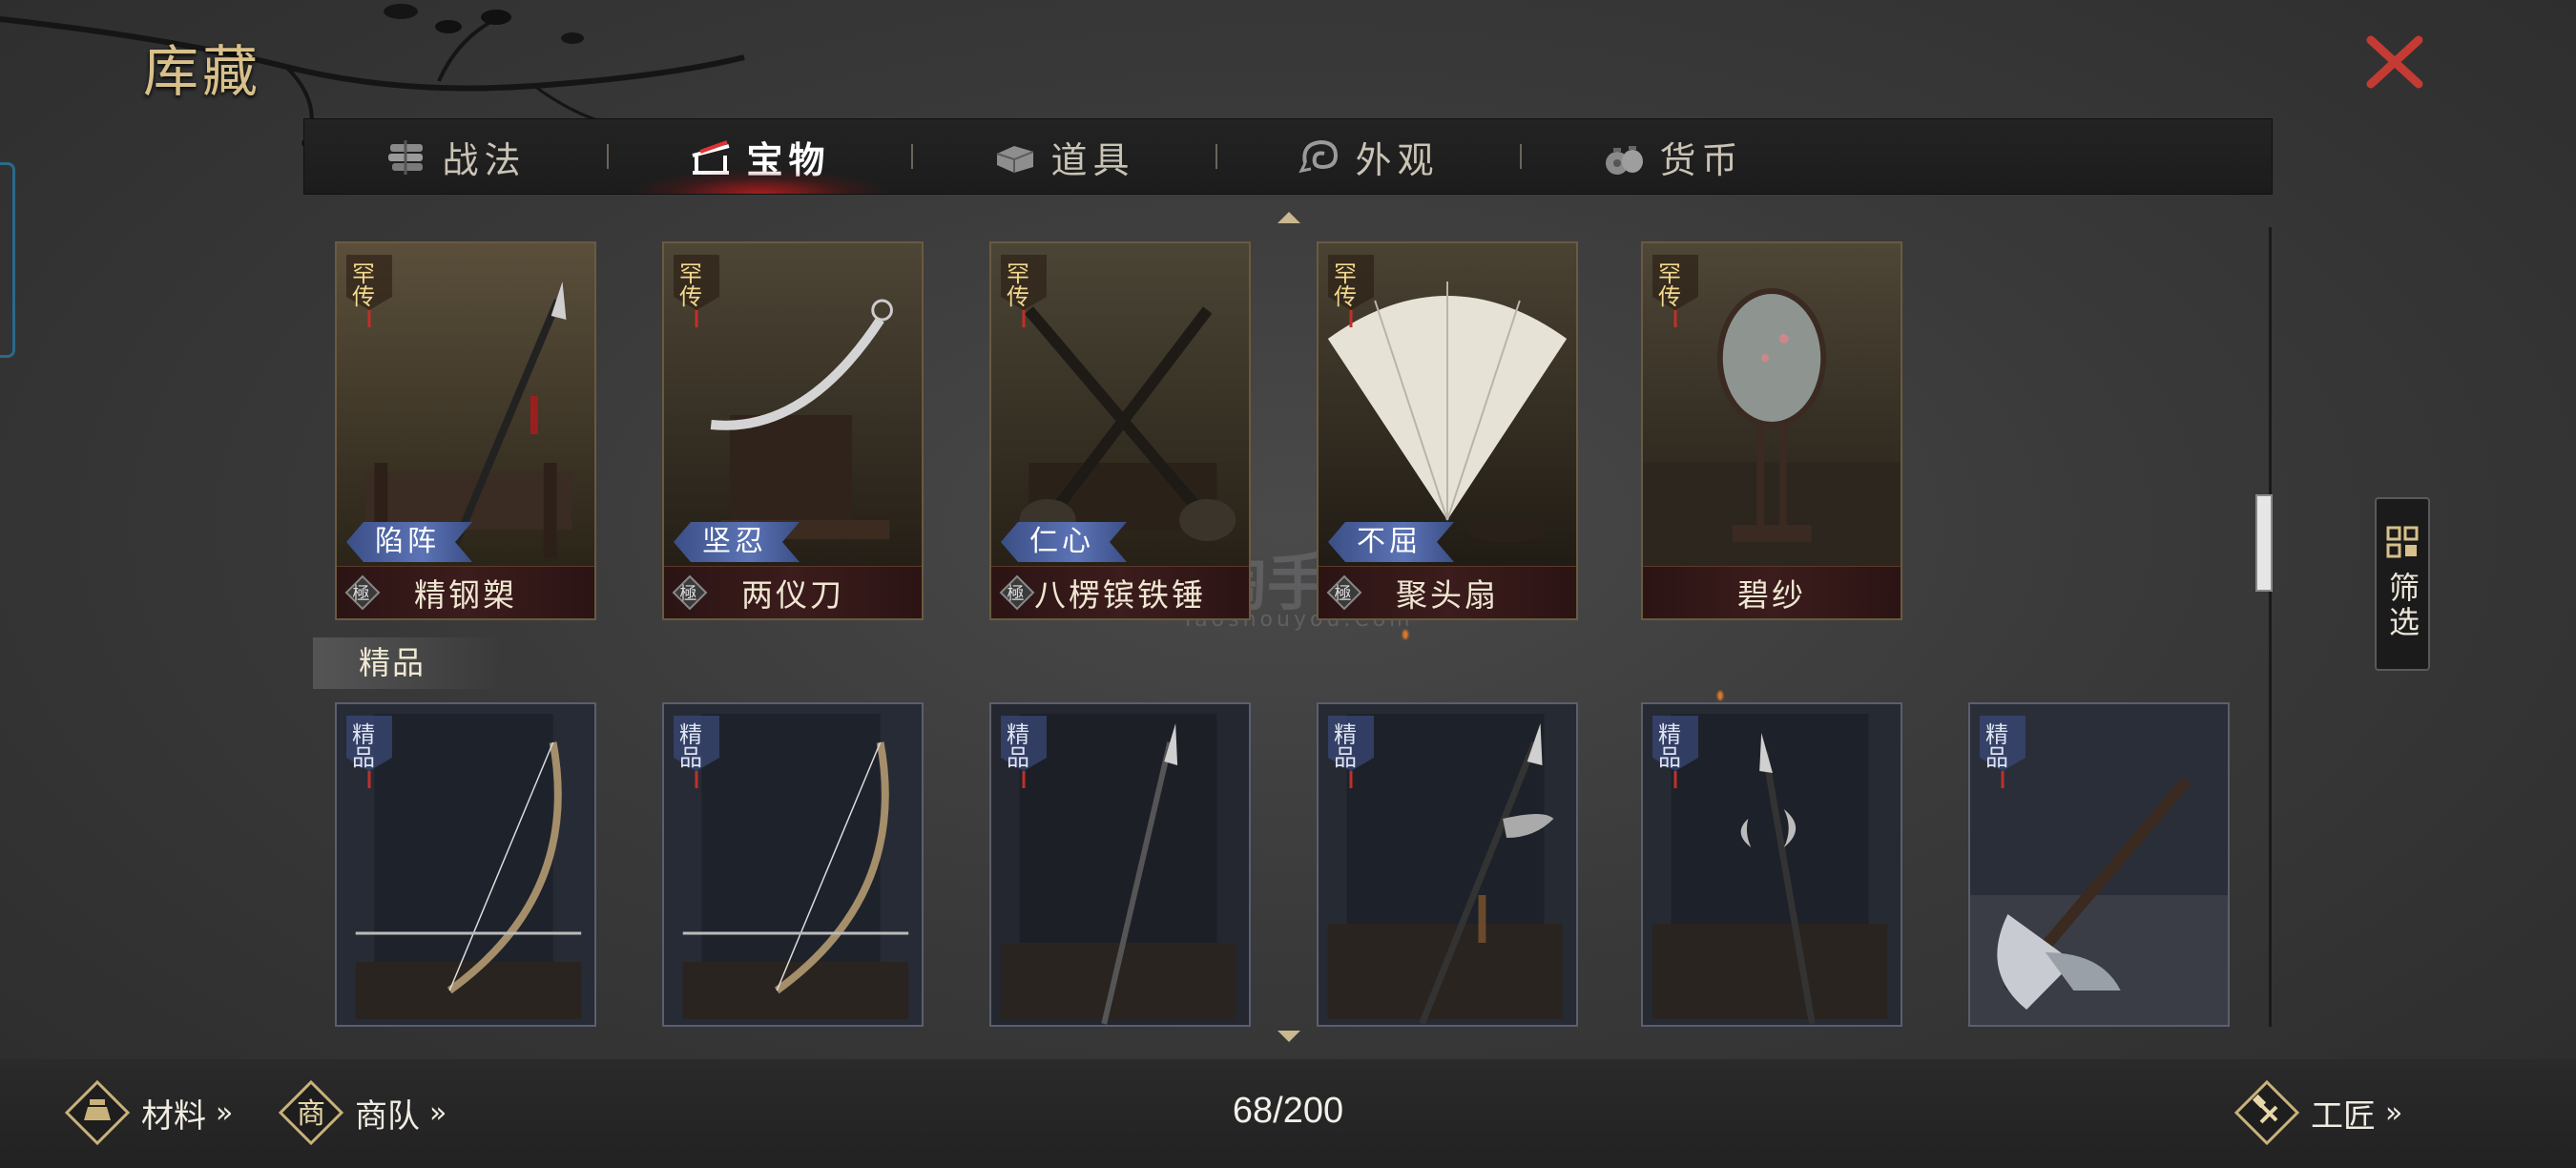 The width and height of the screenshot is (2576, 1168). I want to click on caravan-badge-text: 商, so click(311, 1114).